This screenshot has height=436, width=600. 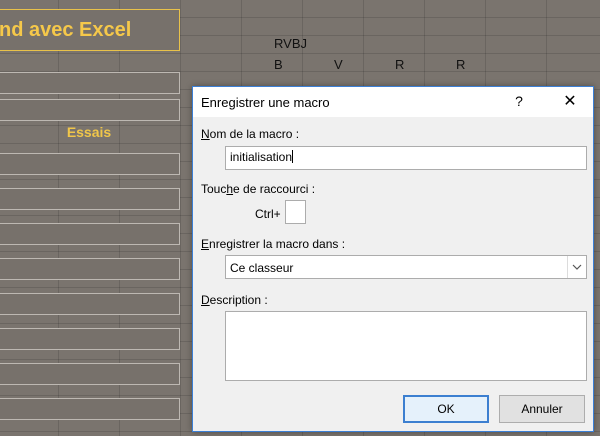 What do you see at coordinates (570, 101) in the screenshot?
I see `close-icon: ✕` at bounding box center [570, 101].